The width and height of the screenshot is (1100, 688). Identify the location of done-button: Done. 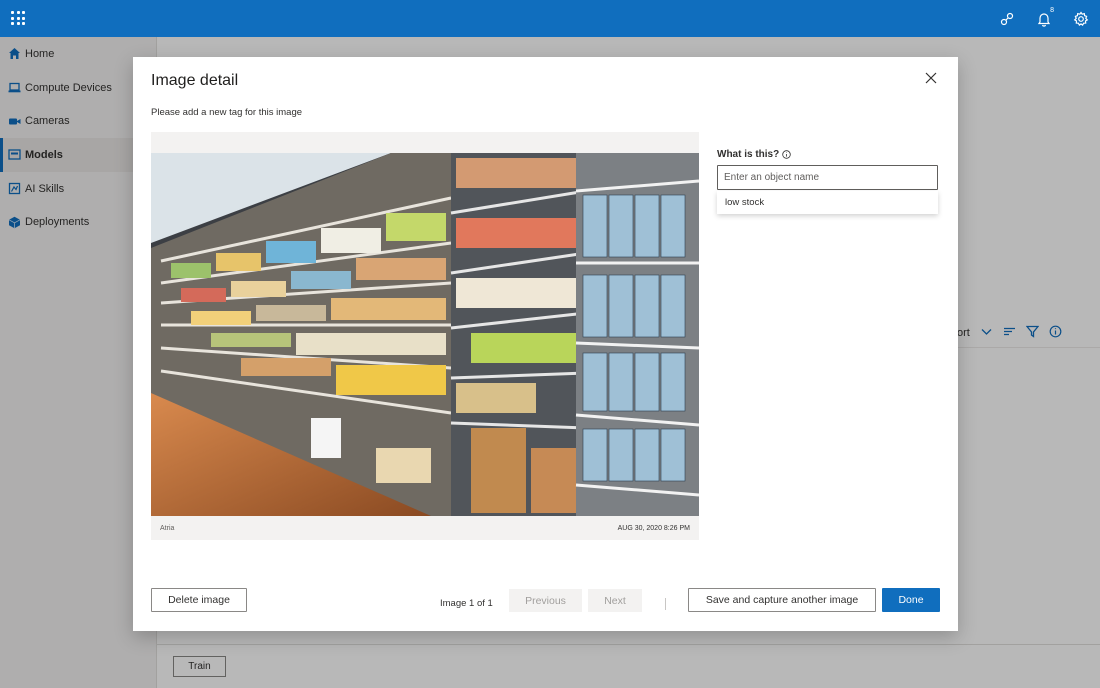
(911, 600).